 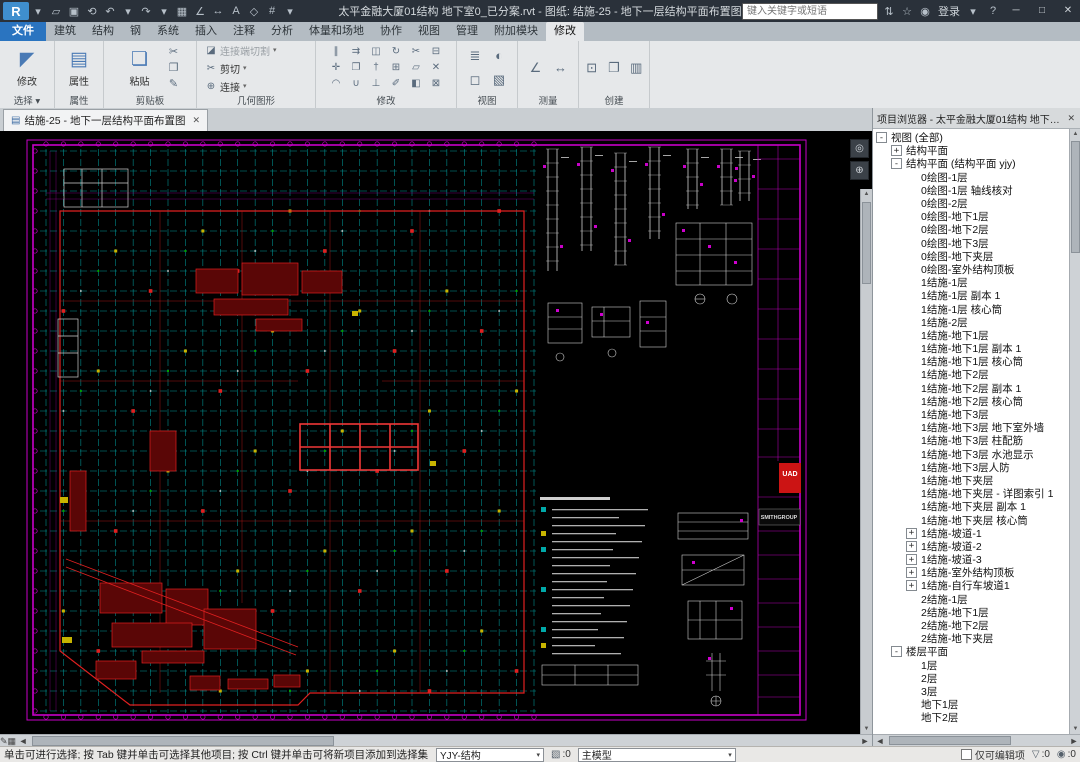 I want to click on tree-item: - 结构平面 (结构平面 yjy), so click(x=971, y=163).